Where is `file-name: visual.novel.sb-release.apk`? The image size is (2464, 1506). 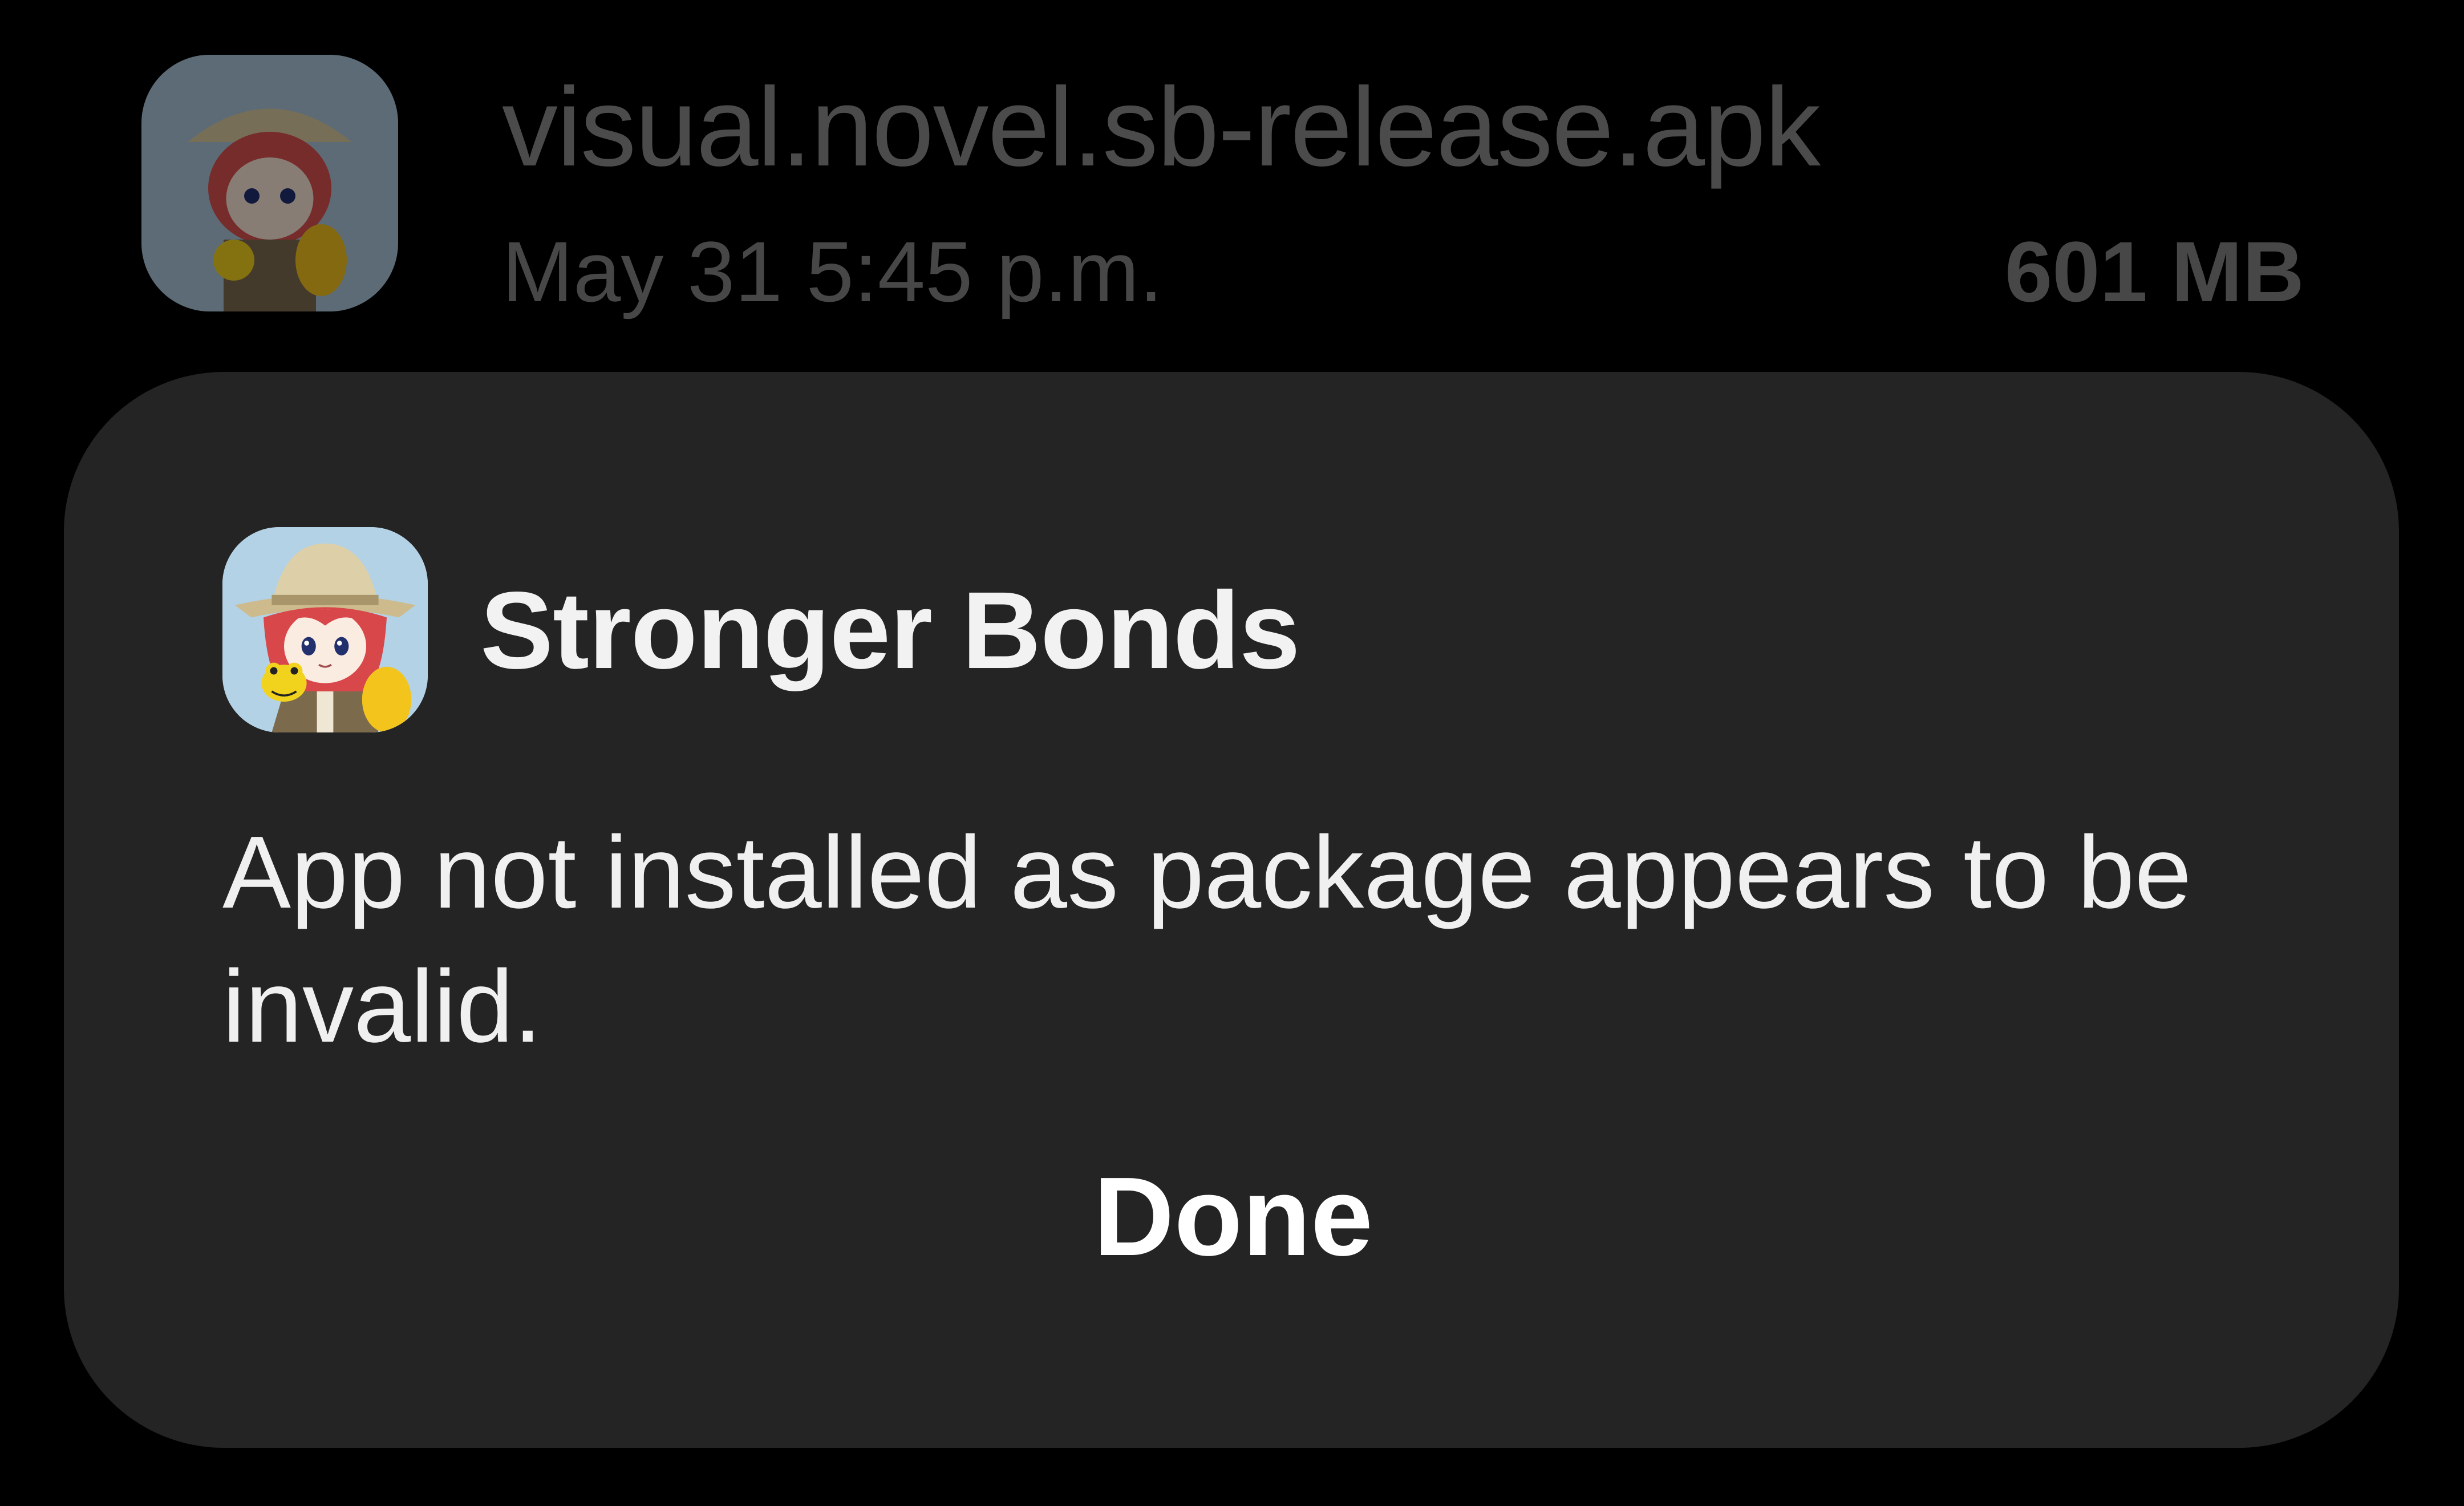
file-name: visual.novel.sb-release.apk is located at coordinates (1162, 126).